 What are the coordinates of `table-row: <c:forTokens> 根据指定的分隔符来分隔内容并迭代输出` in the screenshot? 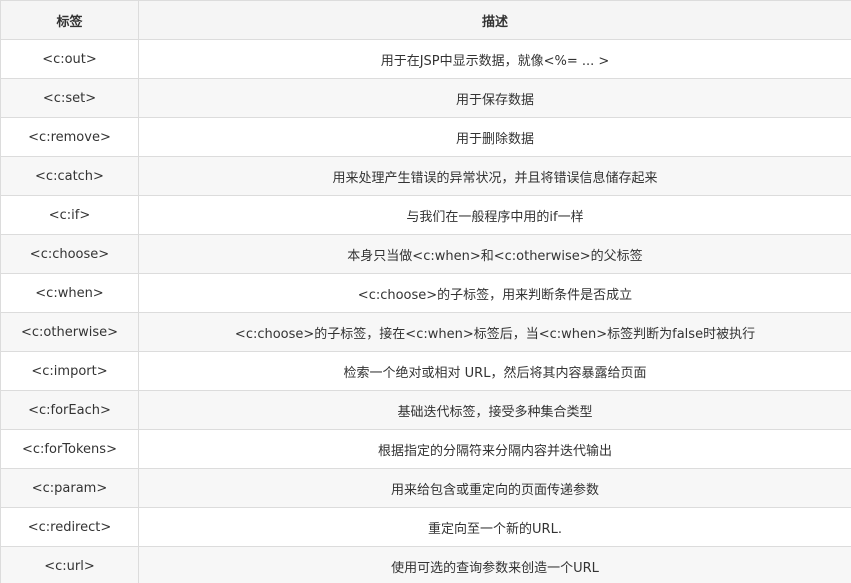 It's located at (425, 449).